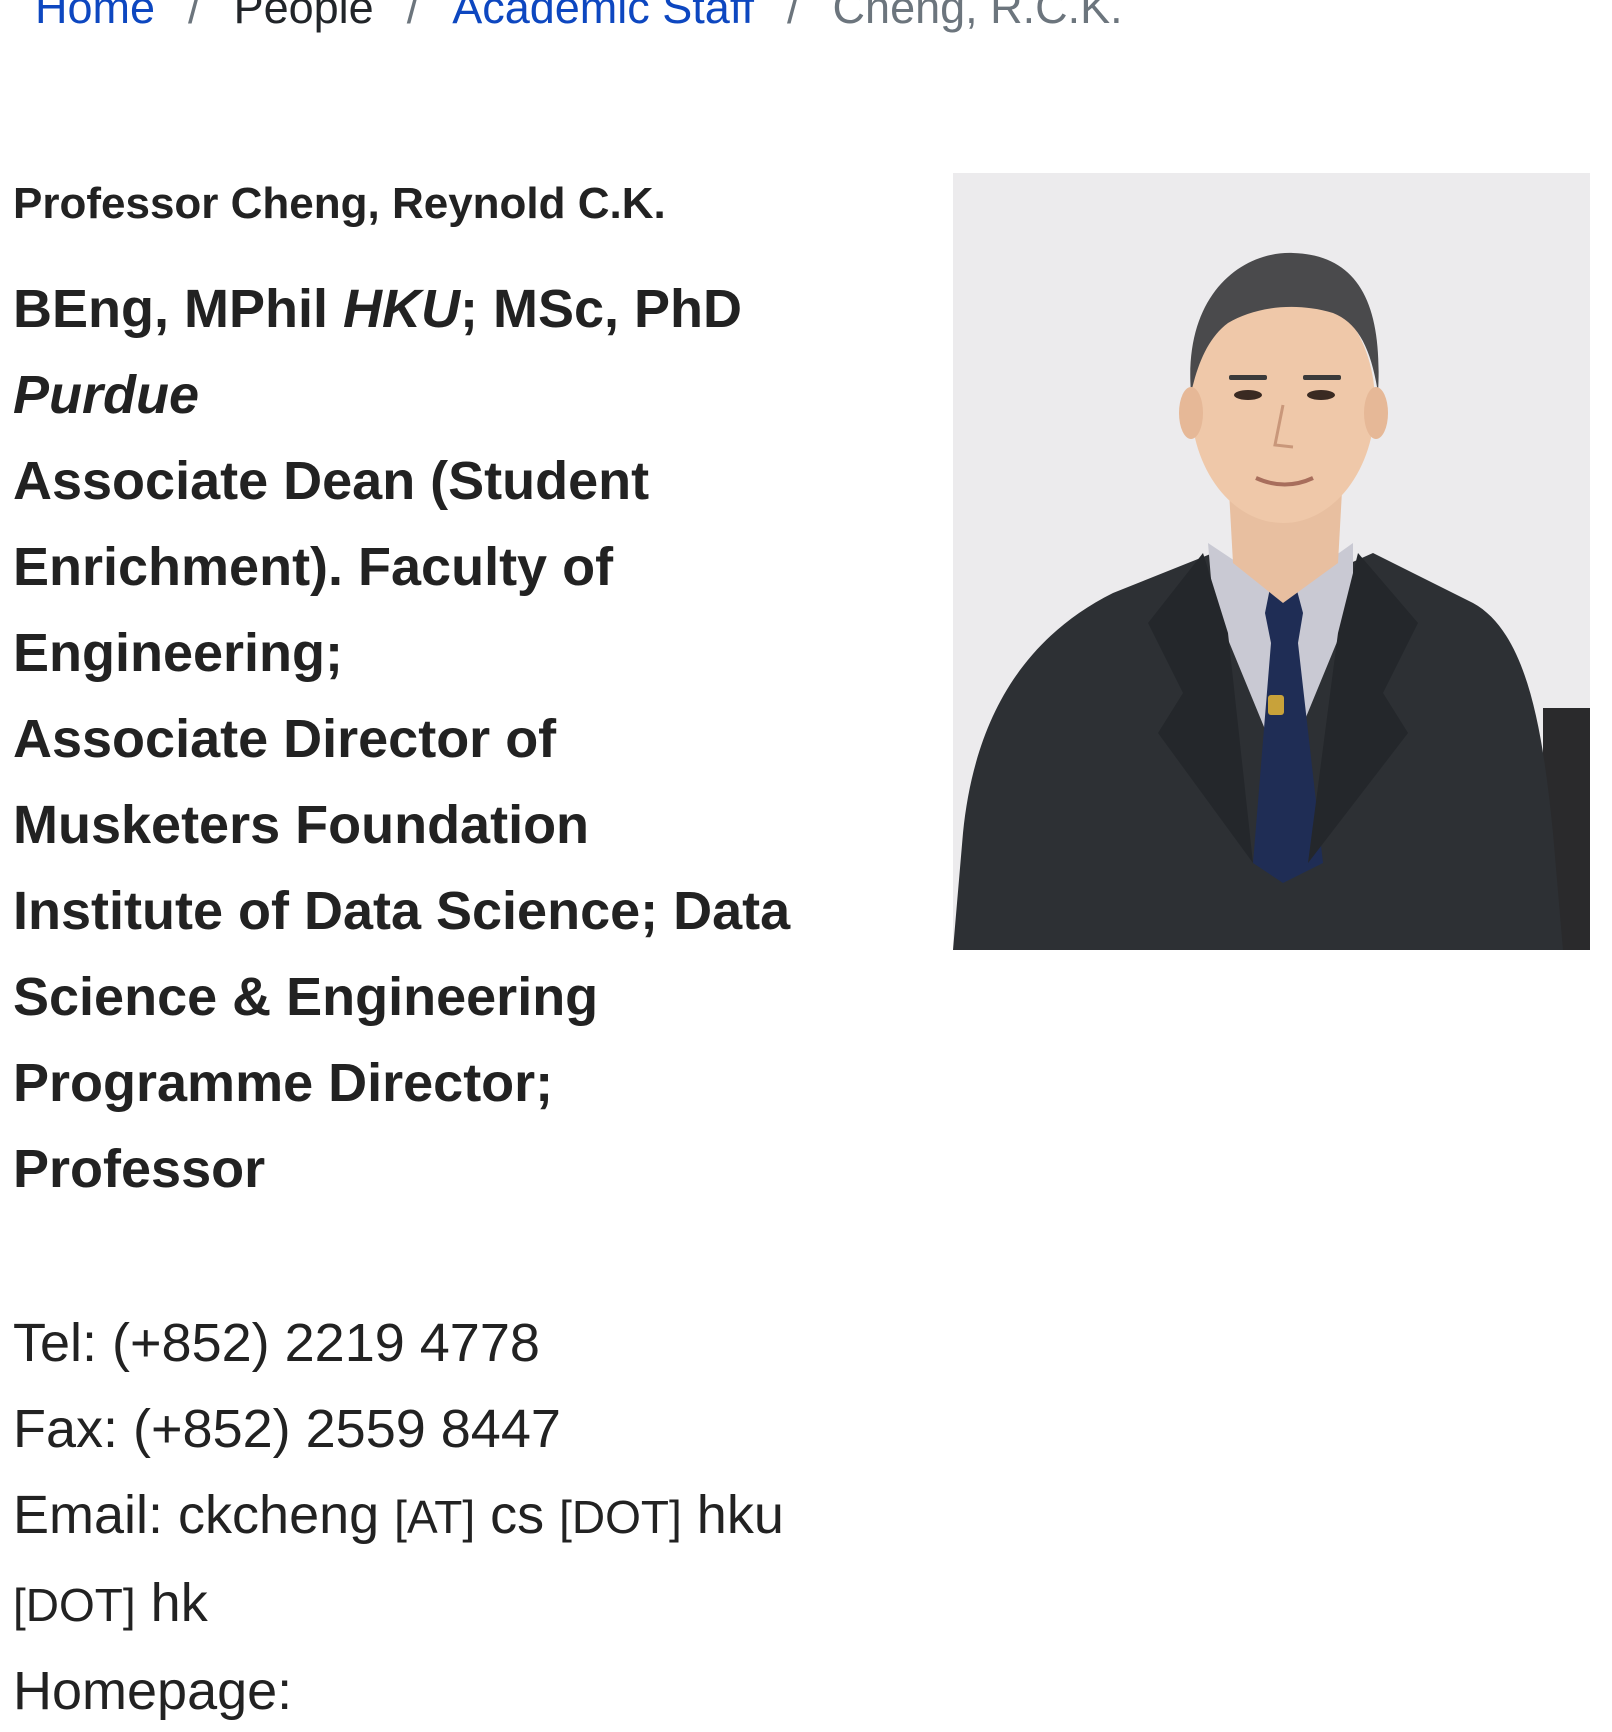 Image resolution: width=1612 pixels, height=1732 pixels. Describe the element at coordinates (401, 309) in the screenshot. I see `qualifications-institution-hku: HKU` at that location.